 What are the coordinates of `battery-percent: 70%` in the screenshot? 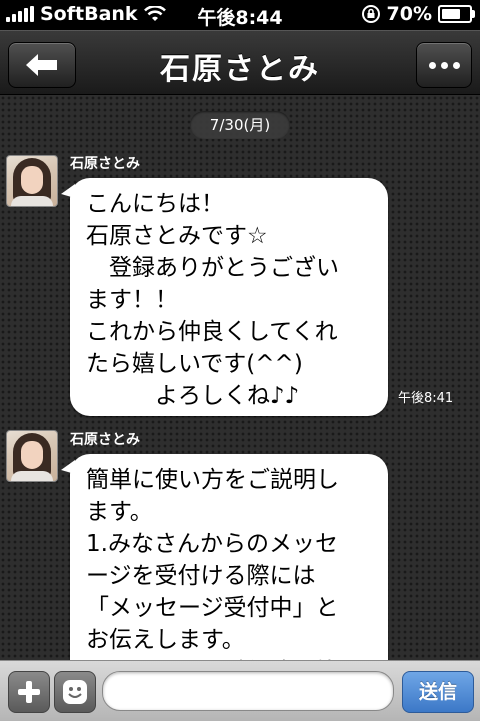 It's located at (409, 14).